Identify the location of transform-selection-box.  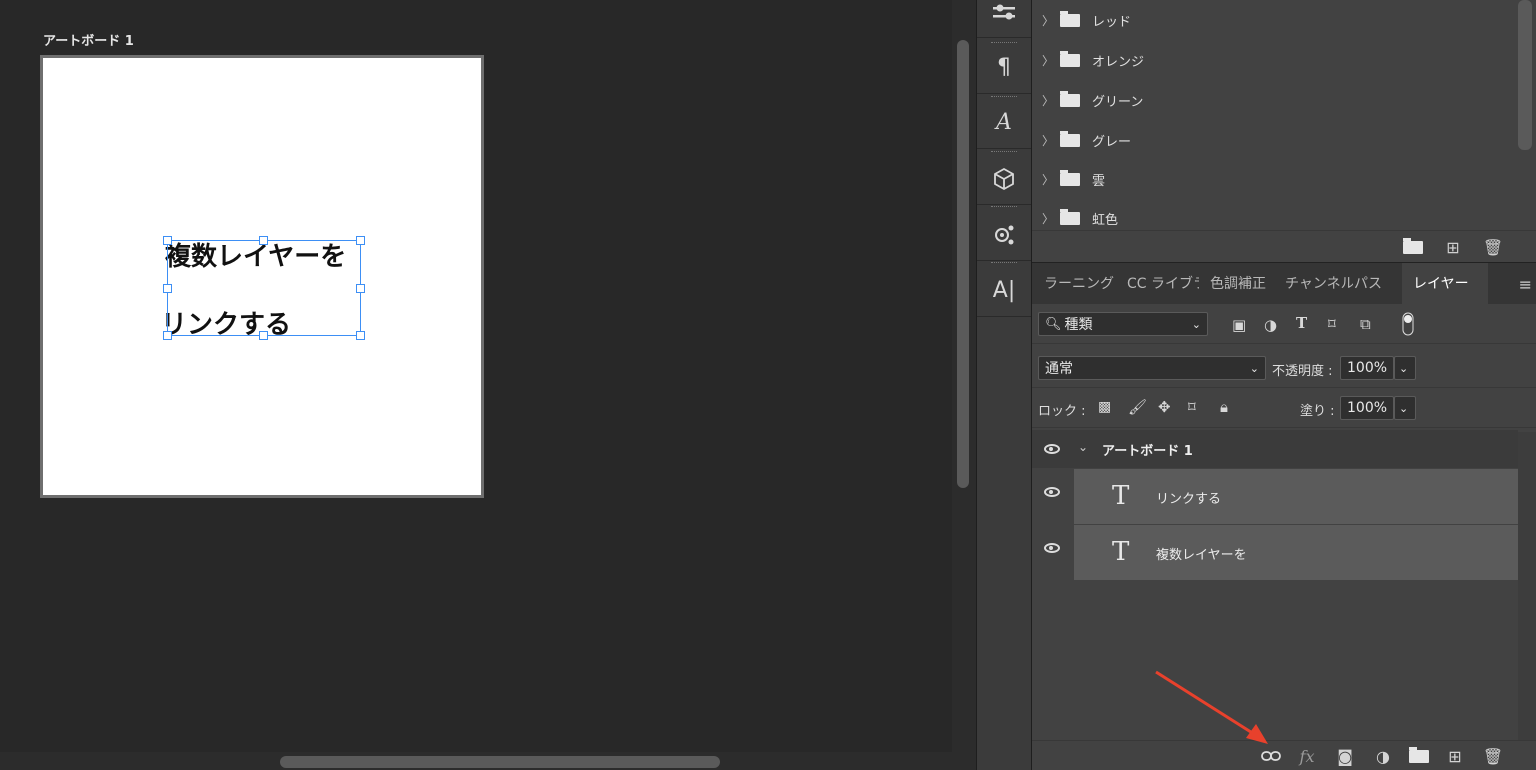
(264, 288).